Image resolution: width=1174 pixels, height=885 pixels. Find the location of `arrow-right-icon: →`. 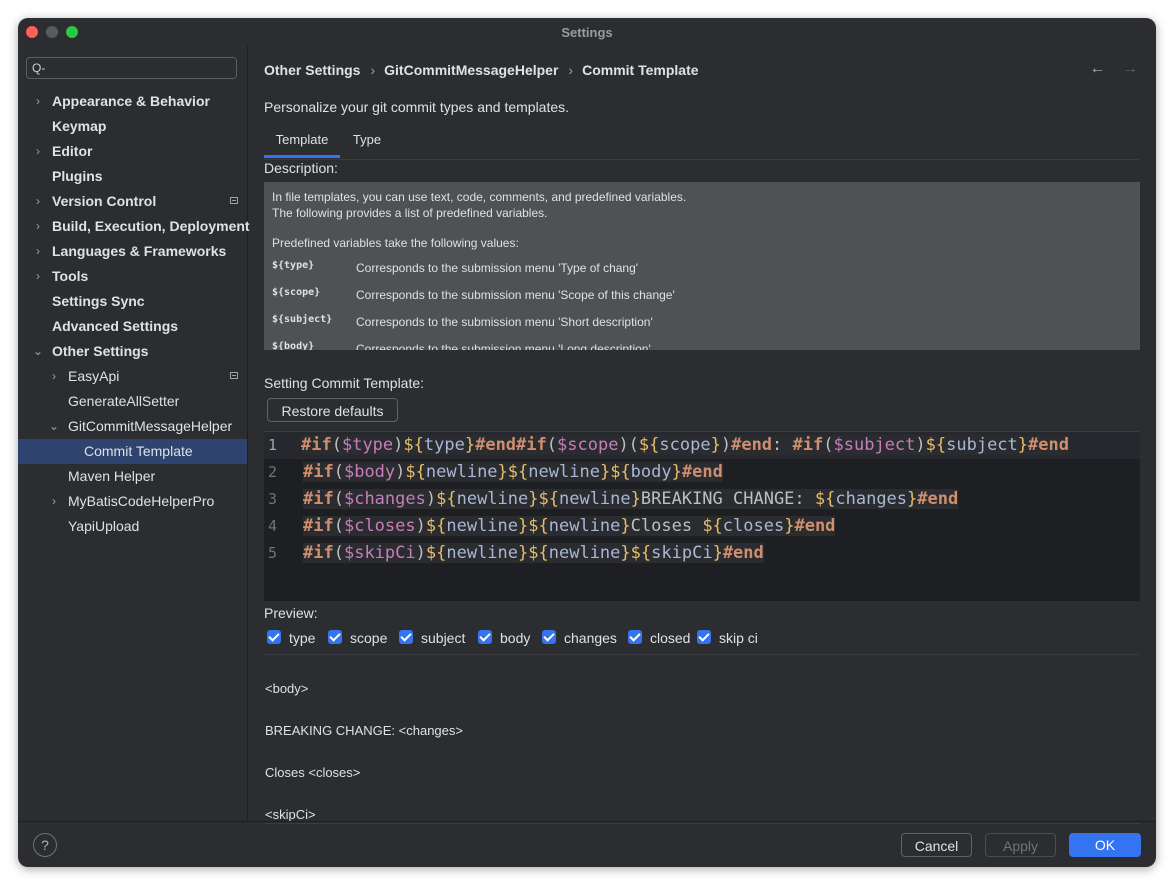

arrow-right-icon: → is located at coordinates (1130, 68).